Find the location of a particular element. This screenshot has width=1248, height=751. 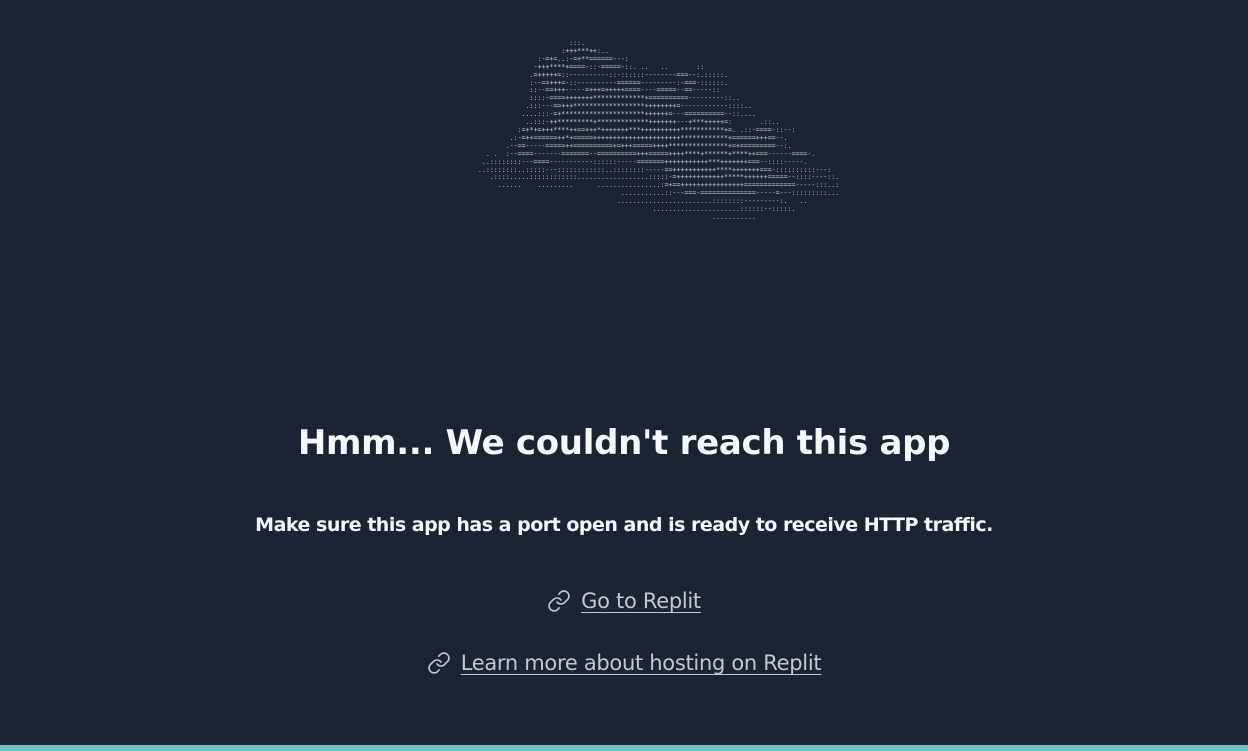

page-title: Hmm... We couldn't reach this app is located at coordinates (624, 443).